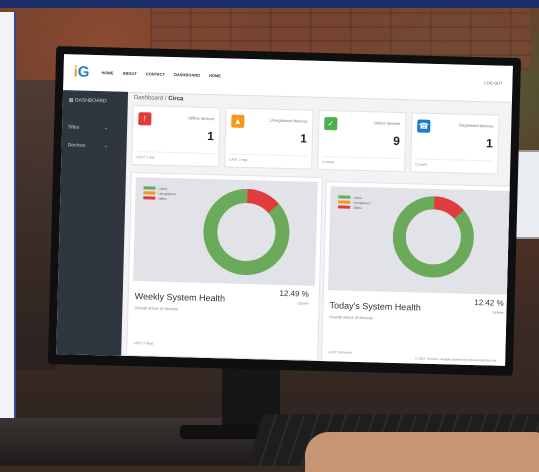 This screenshot has width=539, height=472. I want to click on card-label: Offline devices, so click(201, 118).